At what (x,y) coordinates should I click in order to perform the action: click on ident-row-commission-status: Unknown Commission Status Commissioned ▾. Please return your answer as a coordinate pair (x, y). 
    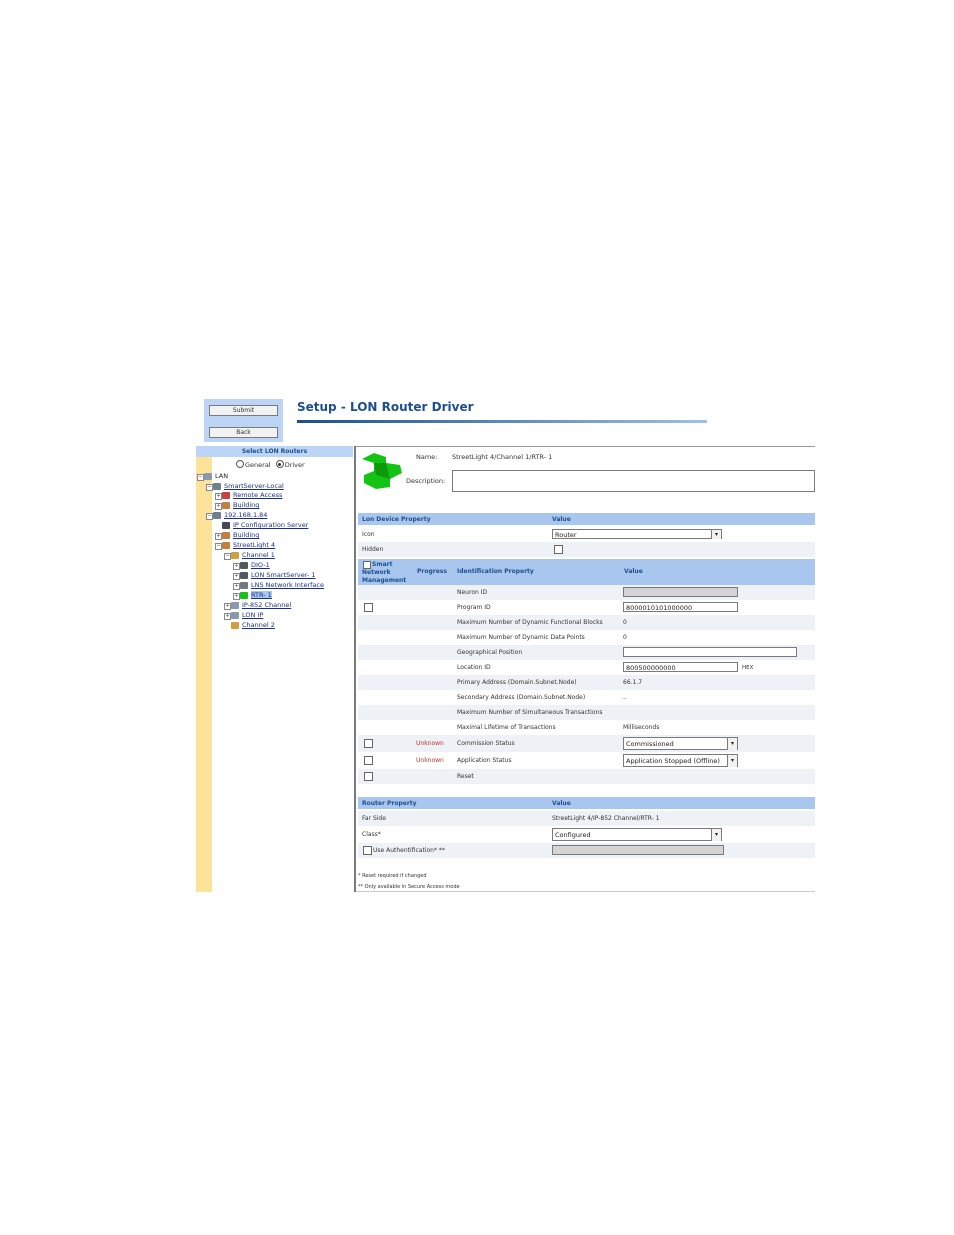
    Looking at the image, I should click on (586, 743).